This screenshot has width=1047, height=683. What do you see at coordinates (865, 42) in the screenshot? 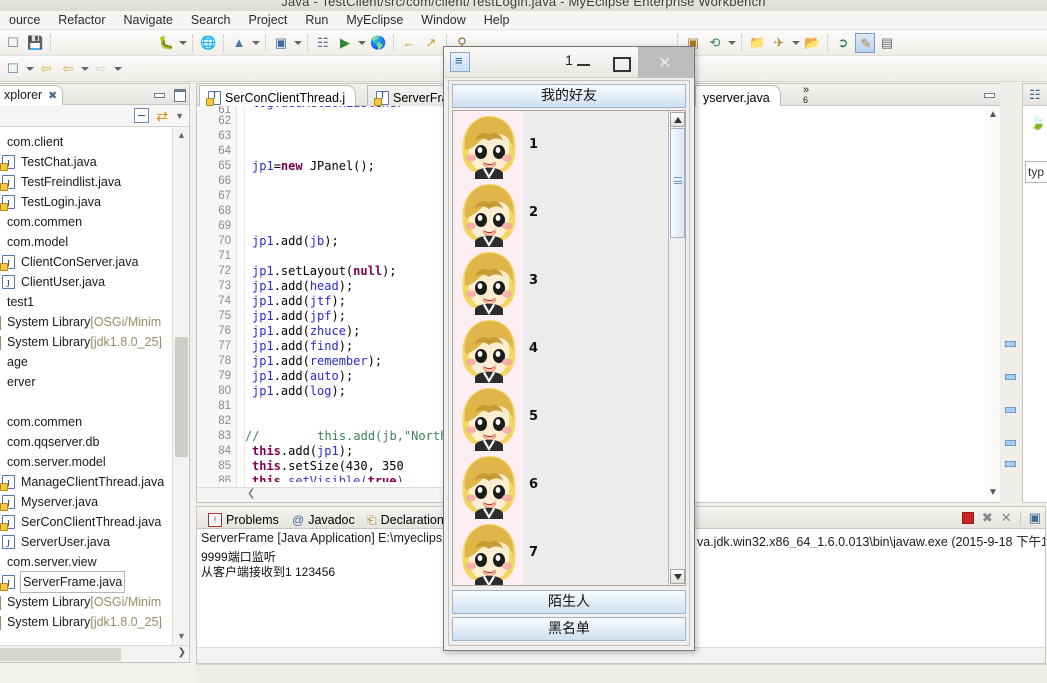
I see `perspective-java-icon: ✎` at bounding box center [865, 42].